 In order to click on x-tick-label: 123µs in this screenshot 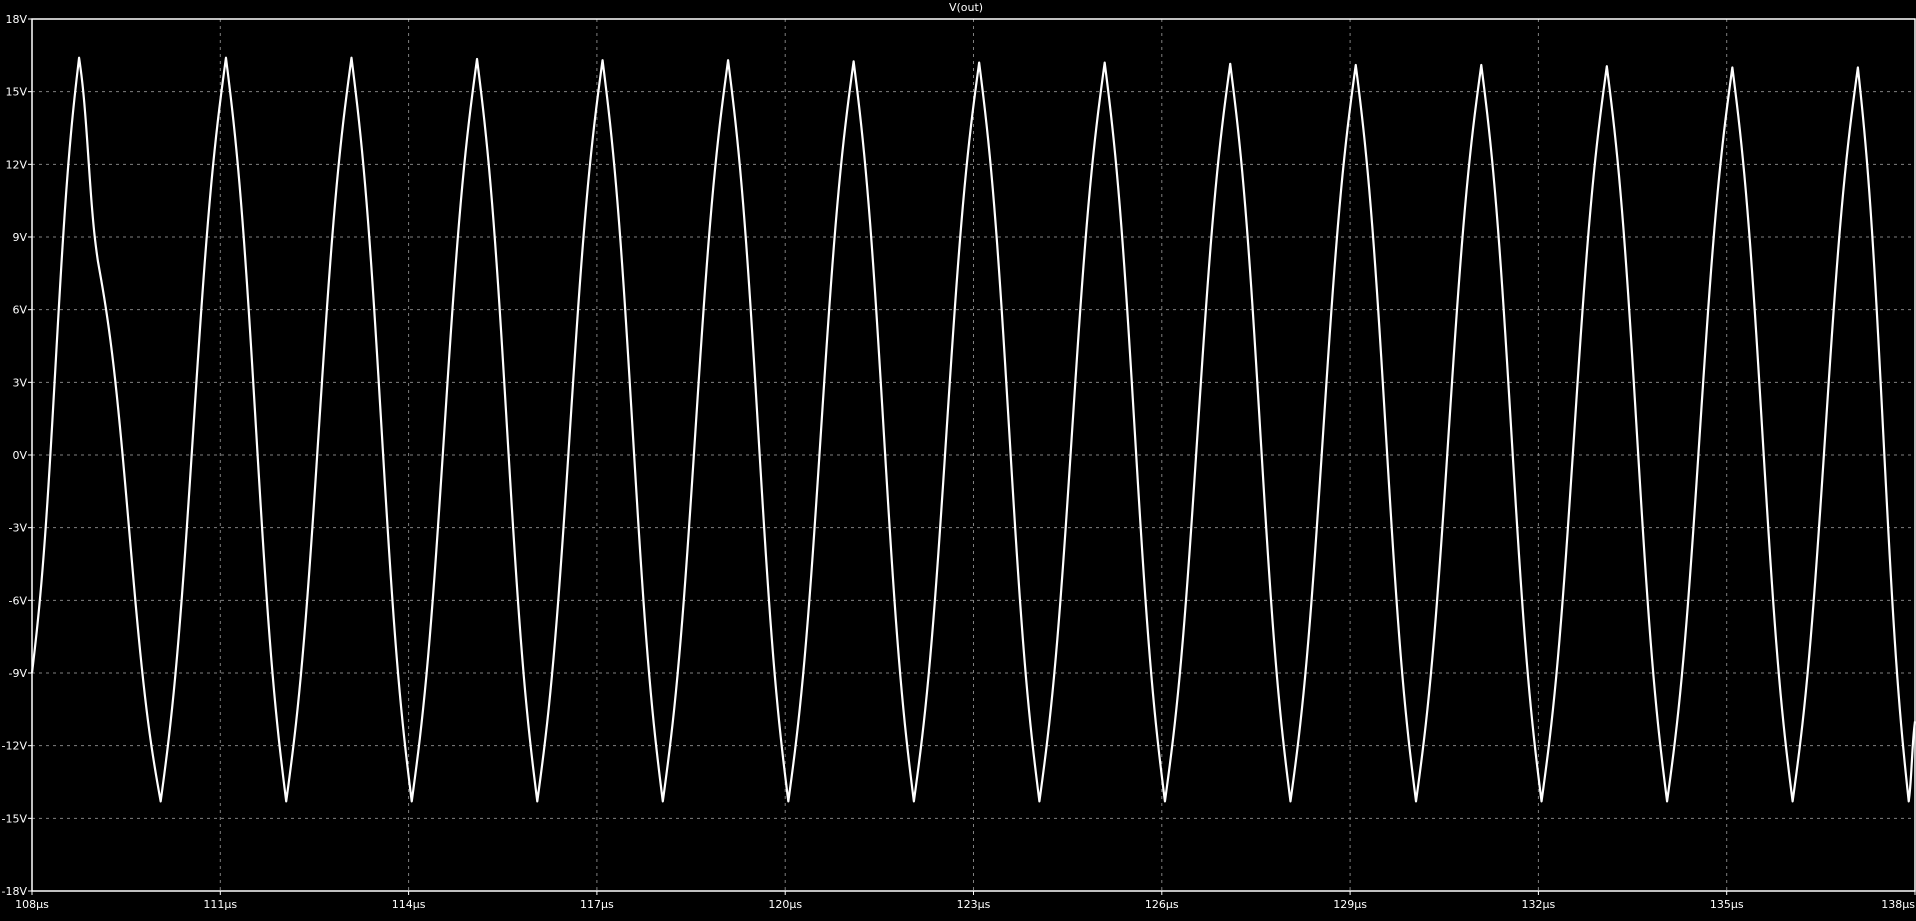, I will do `click(974, 904)`.